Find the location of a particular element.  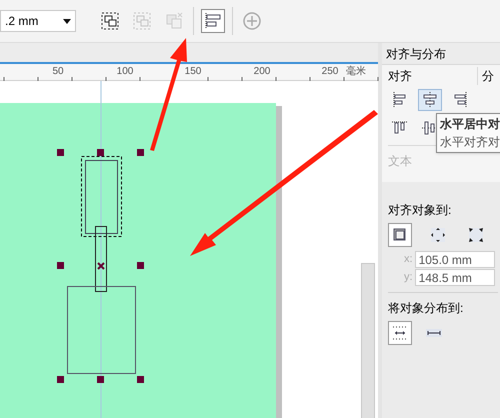

coordinate-label: y: is located at coordinates (408, 278).